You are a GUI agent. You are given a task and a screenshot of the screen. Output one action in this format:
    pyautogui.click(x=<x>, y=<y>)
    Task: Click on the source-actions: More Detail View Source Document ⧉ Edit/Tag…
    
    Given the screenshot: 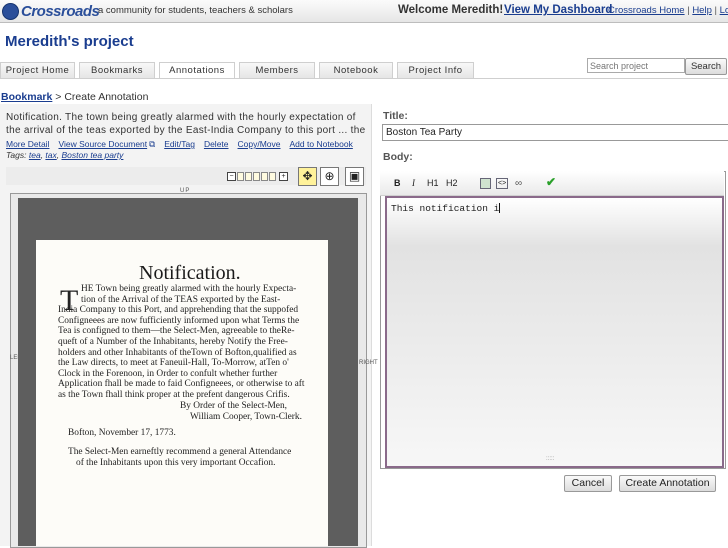 What is the action you would take?
    pyautogui.click(x=184, y=144)
    